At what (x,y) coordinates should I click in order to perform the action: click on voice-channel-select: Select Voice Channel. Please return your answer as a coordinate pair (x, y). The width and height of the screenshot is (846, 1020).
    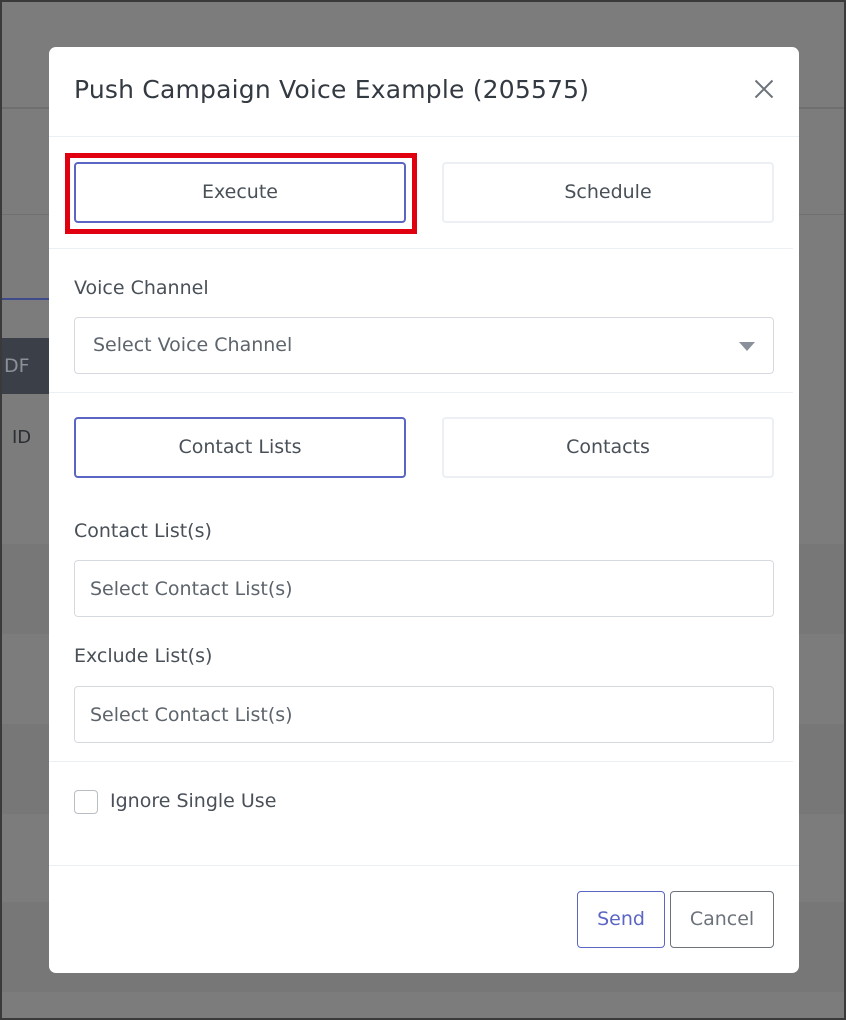
    Looking at the image, I should click on (424, 345).